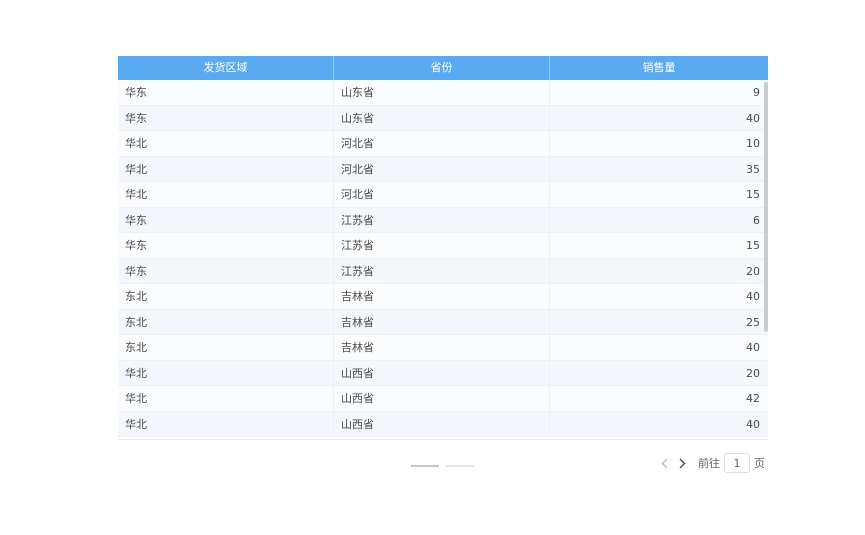 This screenshot has width=865, height=535. I want to click on table-row: 华北 河北省 10, so click(443, 144).